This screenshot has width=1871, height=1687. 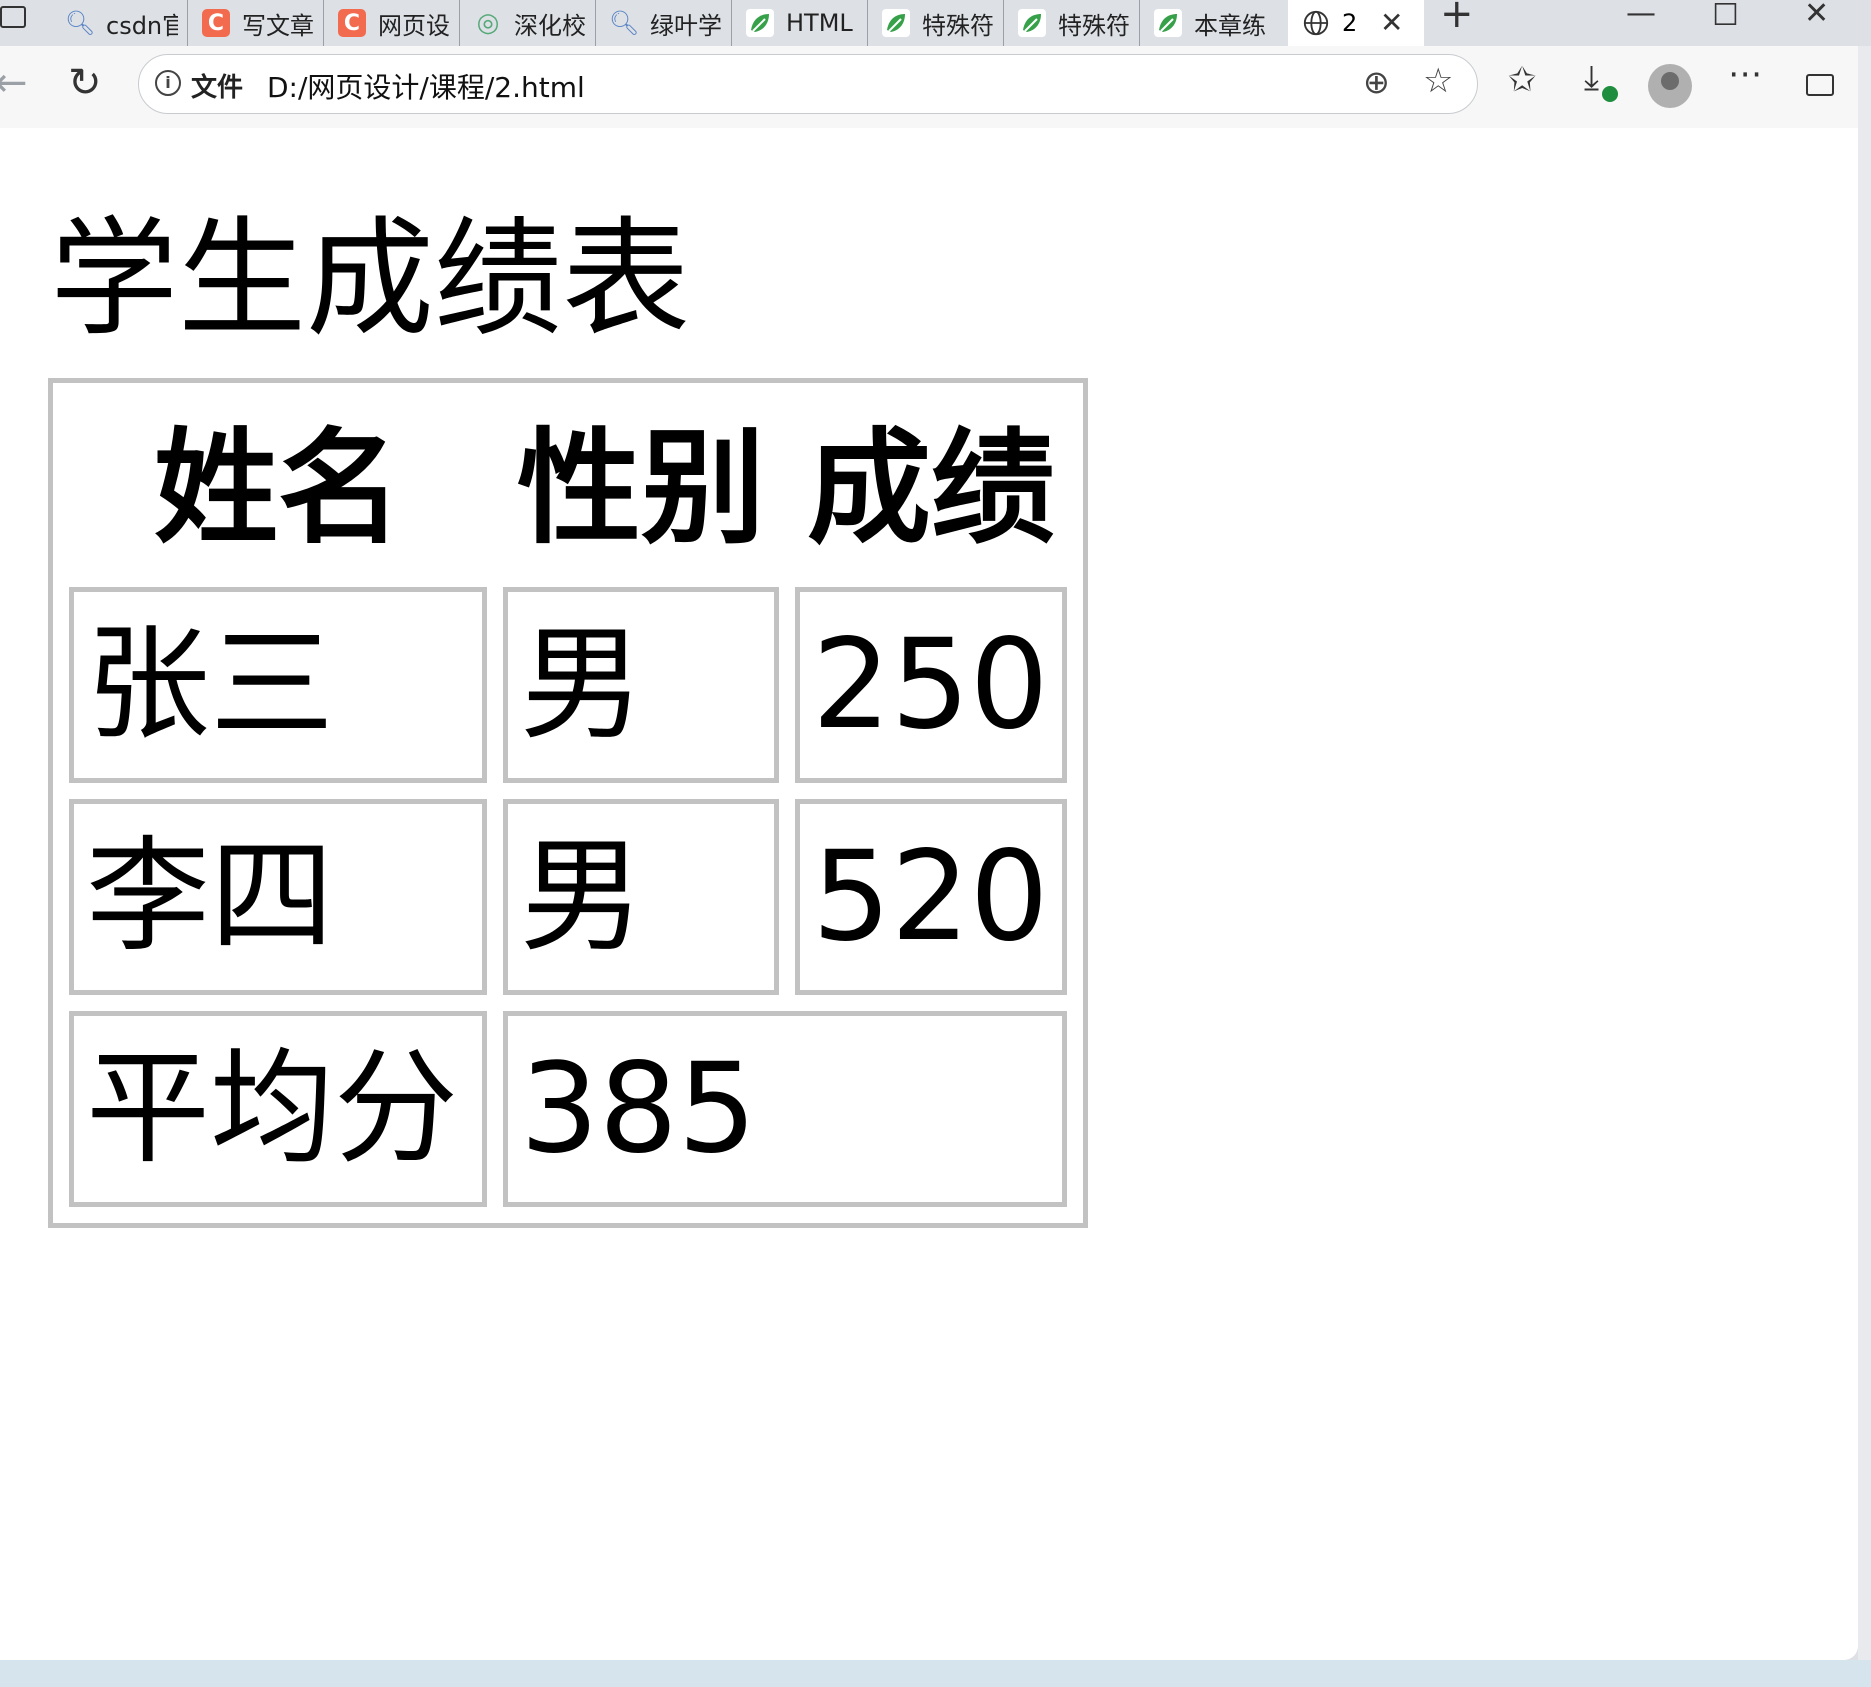 I want to click on tab-html: HTML, so click(x=800, y=23).